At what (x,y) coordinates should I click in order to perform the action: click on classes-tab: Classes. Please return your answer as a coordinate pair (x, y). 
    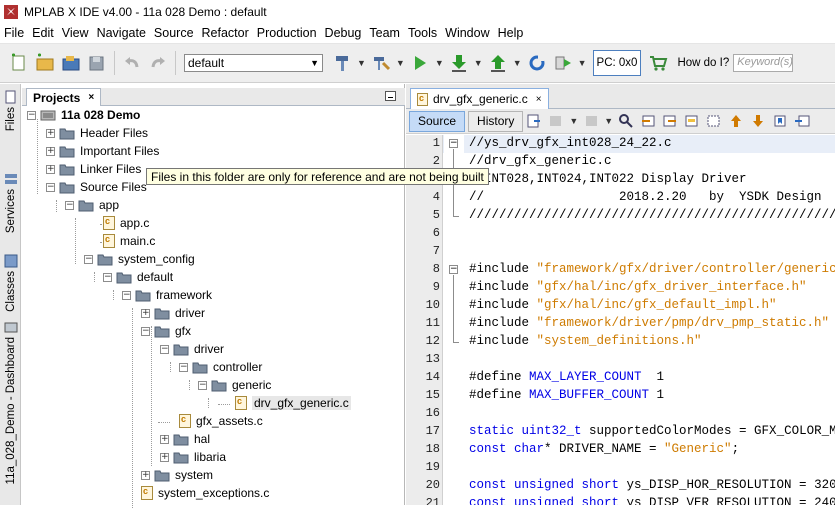
    Looking at the image, I should click on (10, 283).